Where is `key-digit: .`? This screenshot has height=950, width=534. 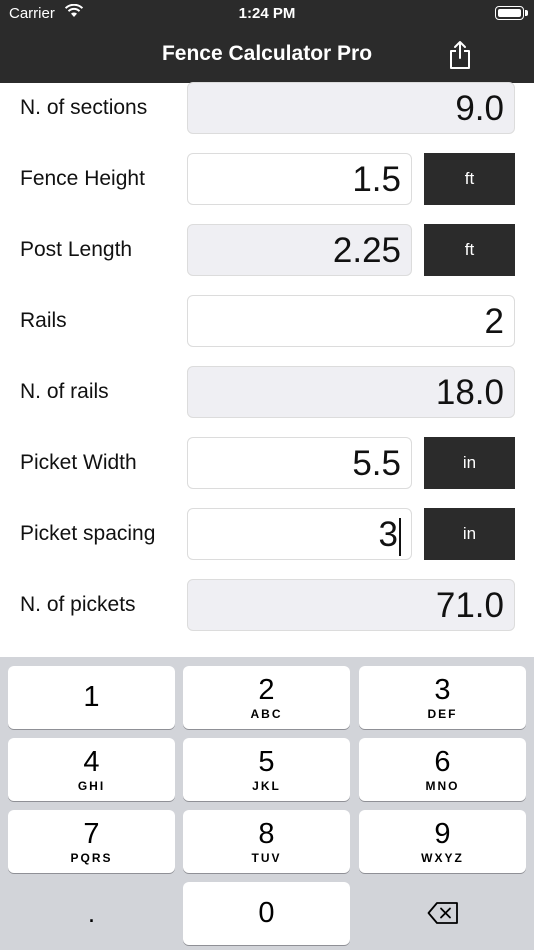
key-digit: . is located at coordinates (91, 913).